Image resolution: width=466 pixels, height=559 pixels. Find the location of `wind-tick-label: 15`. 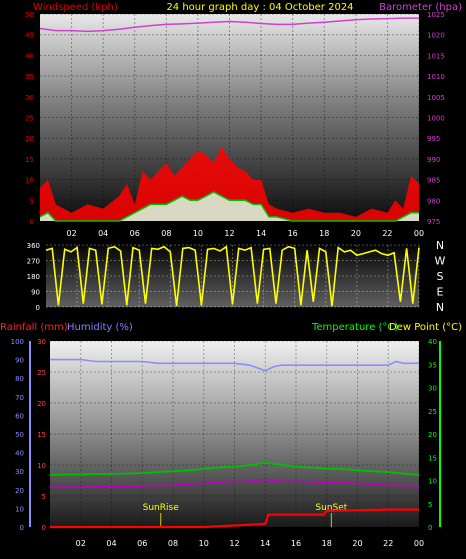

wind-tick-label: 15 is located at coordinates (29, 160).